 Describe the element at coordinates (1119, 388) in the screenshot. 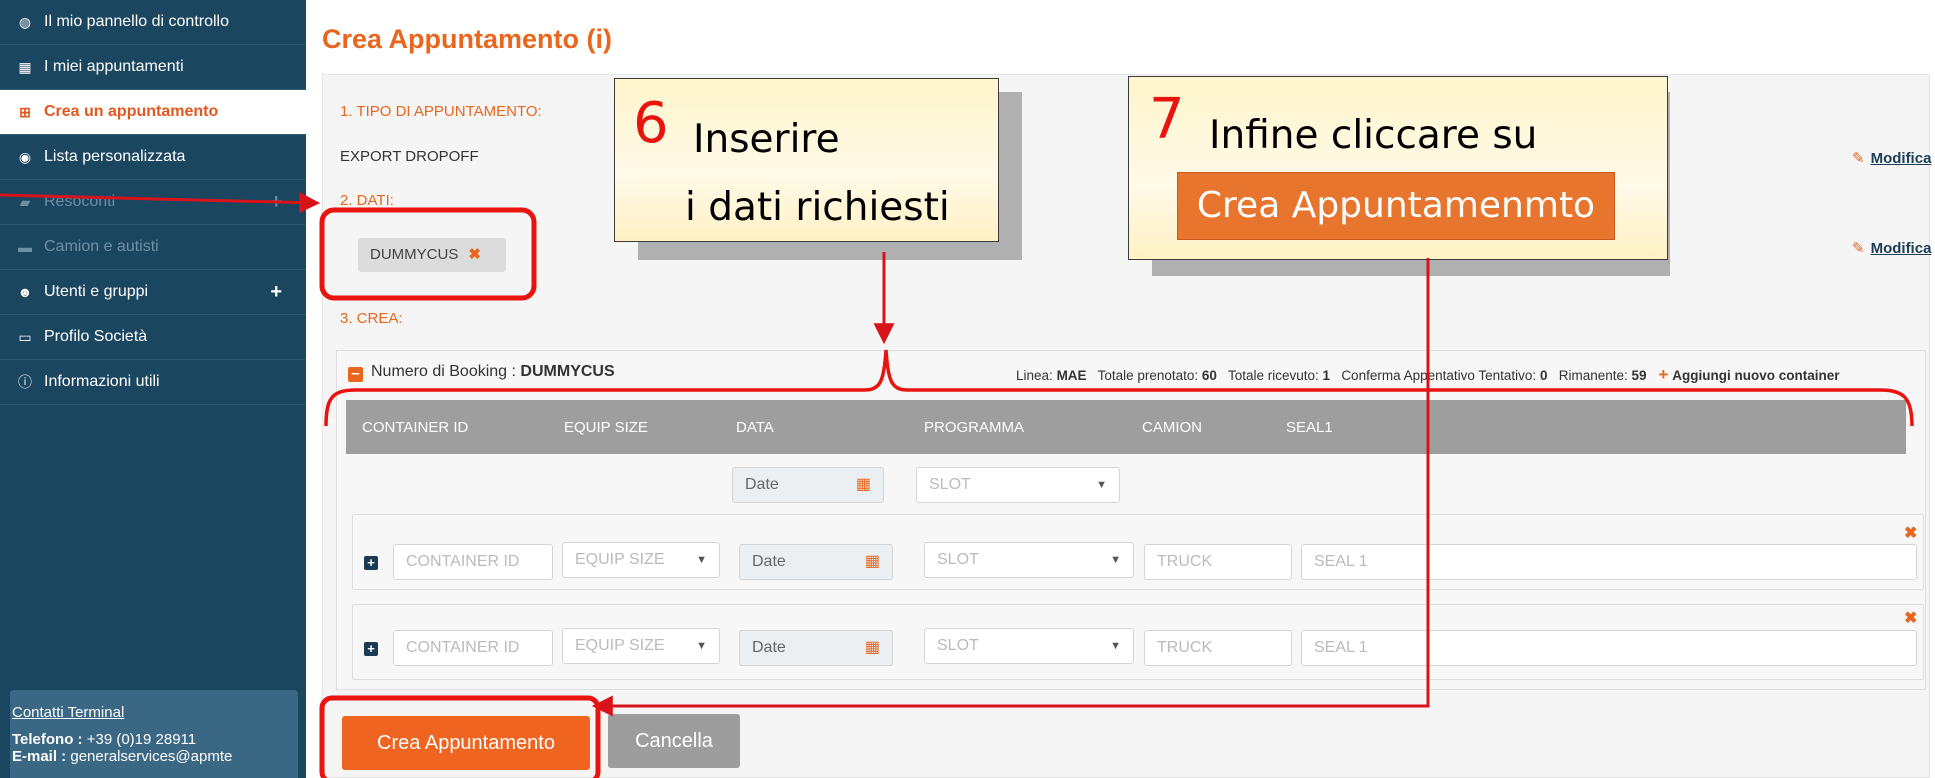

I see `brace-line` at that location.